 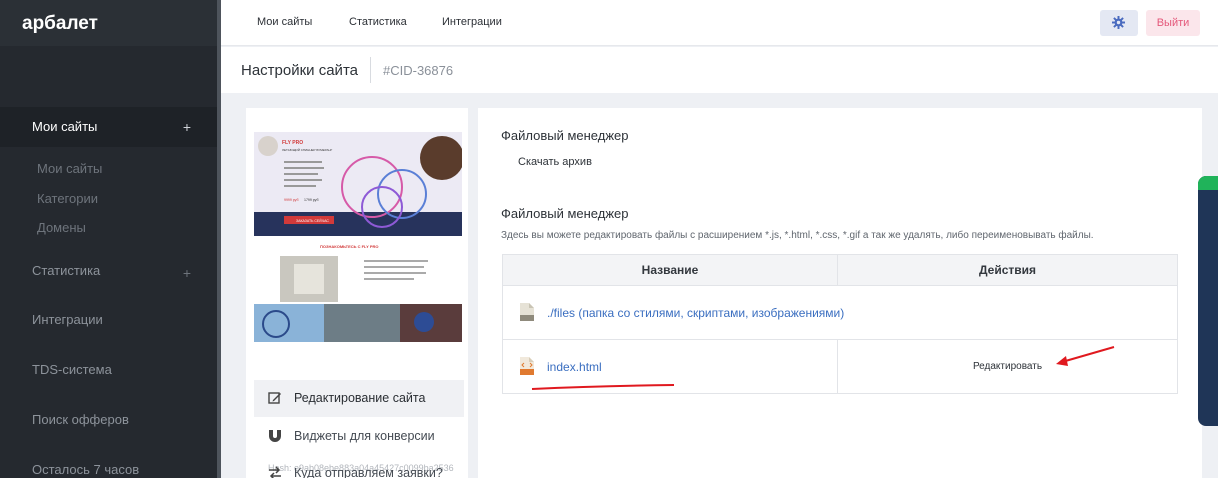 What do you see at coordinates (823, 368) in the screenshot?
I see `annotation-overlay` at bounding box center [823, 368].